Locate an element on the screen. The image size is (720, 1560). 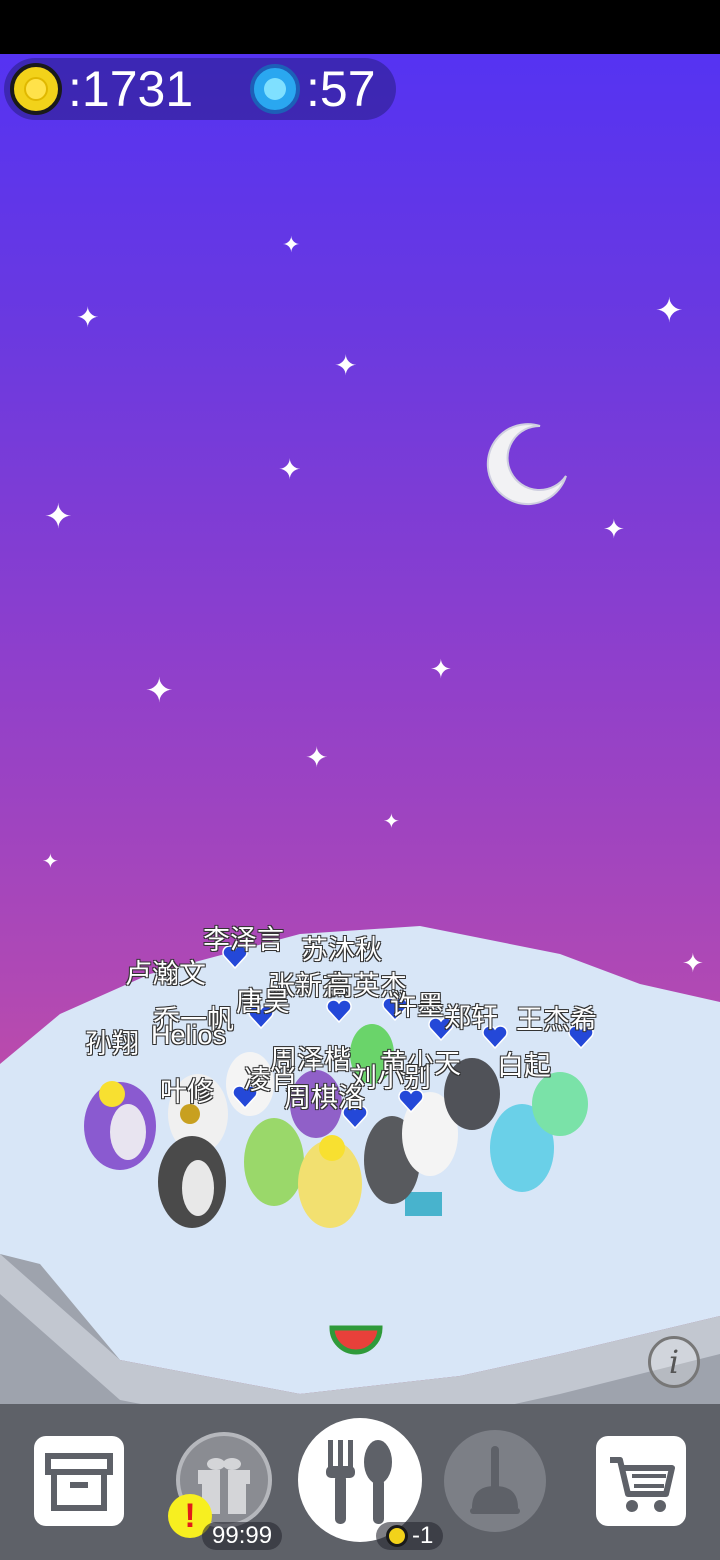
player-name: 叶修 is located at coordinates (187, 1092).